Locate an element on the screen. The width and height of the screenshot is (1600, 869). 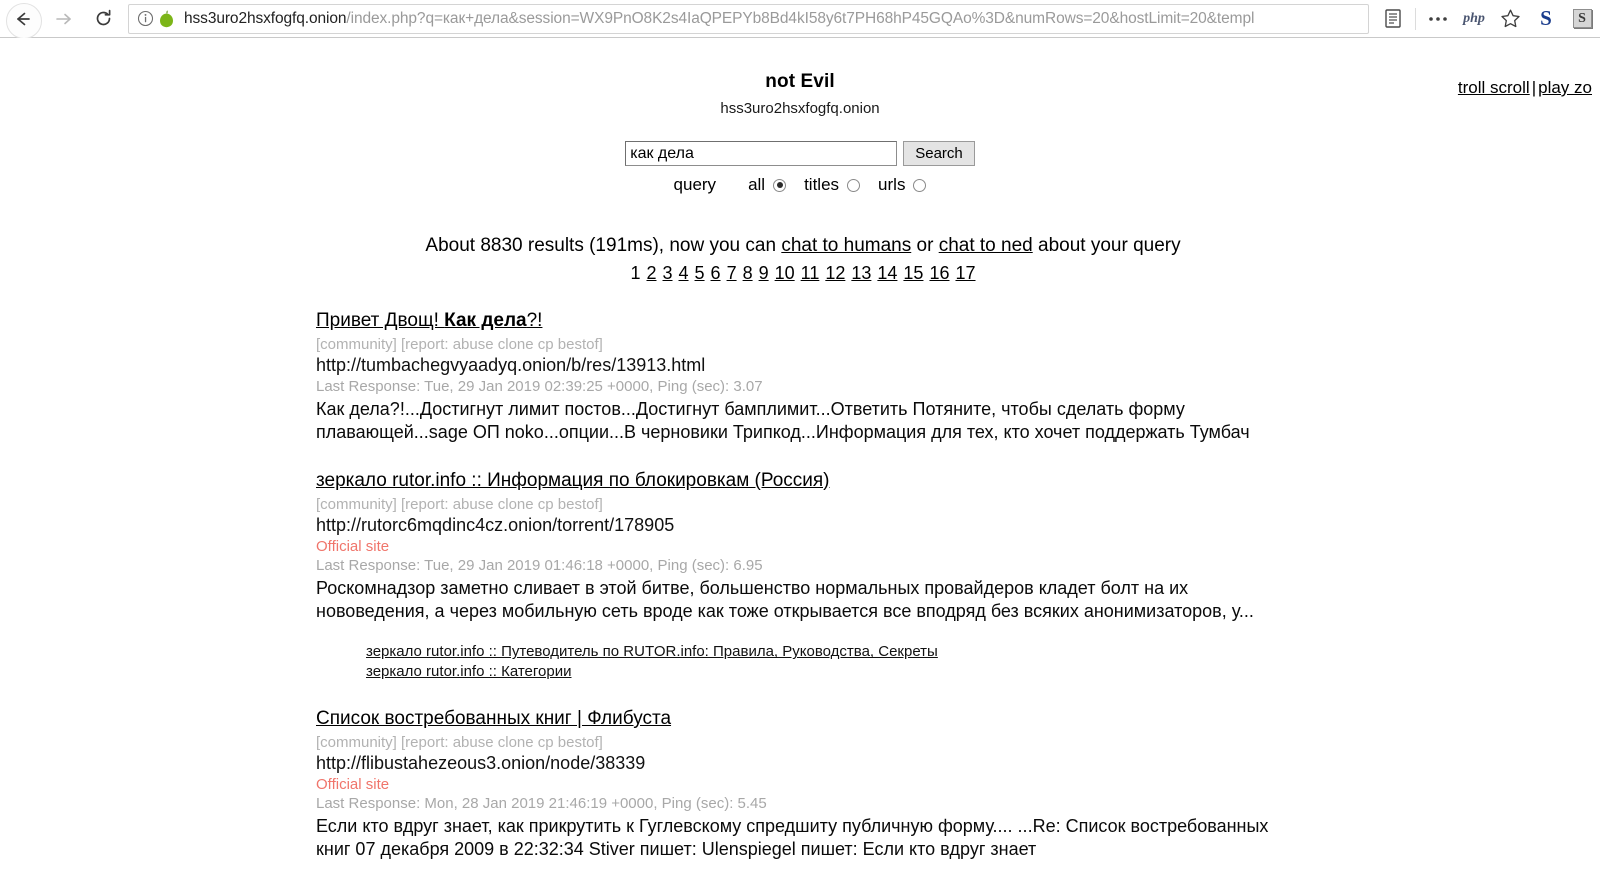
pagination: 1 2 3 4 5 6 7 8 9 10 11 12 13 14 15 16 17 is located at coordinates (803, 273).